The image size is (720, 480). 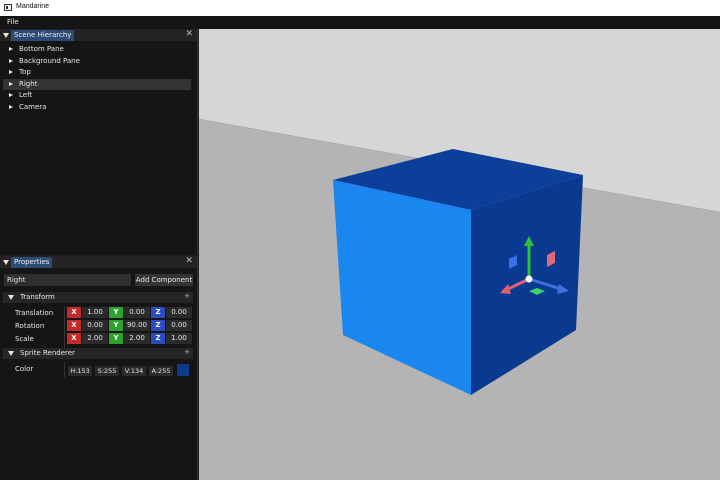 What do you see at coordinates (80, 371) in the screenshot?
I see `color-h-field: H:153` at bounding box center [80, 371].